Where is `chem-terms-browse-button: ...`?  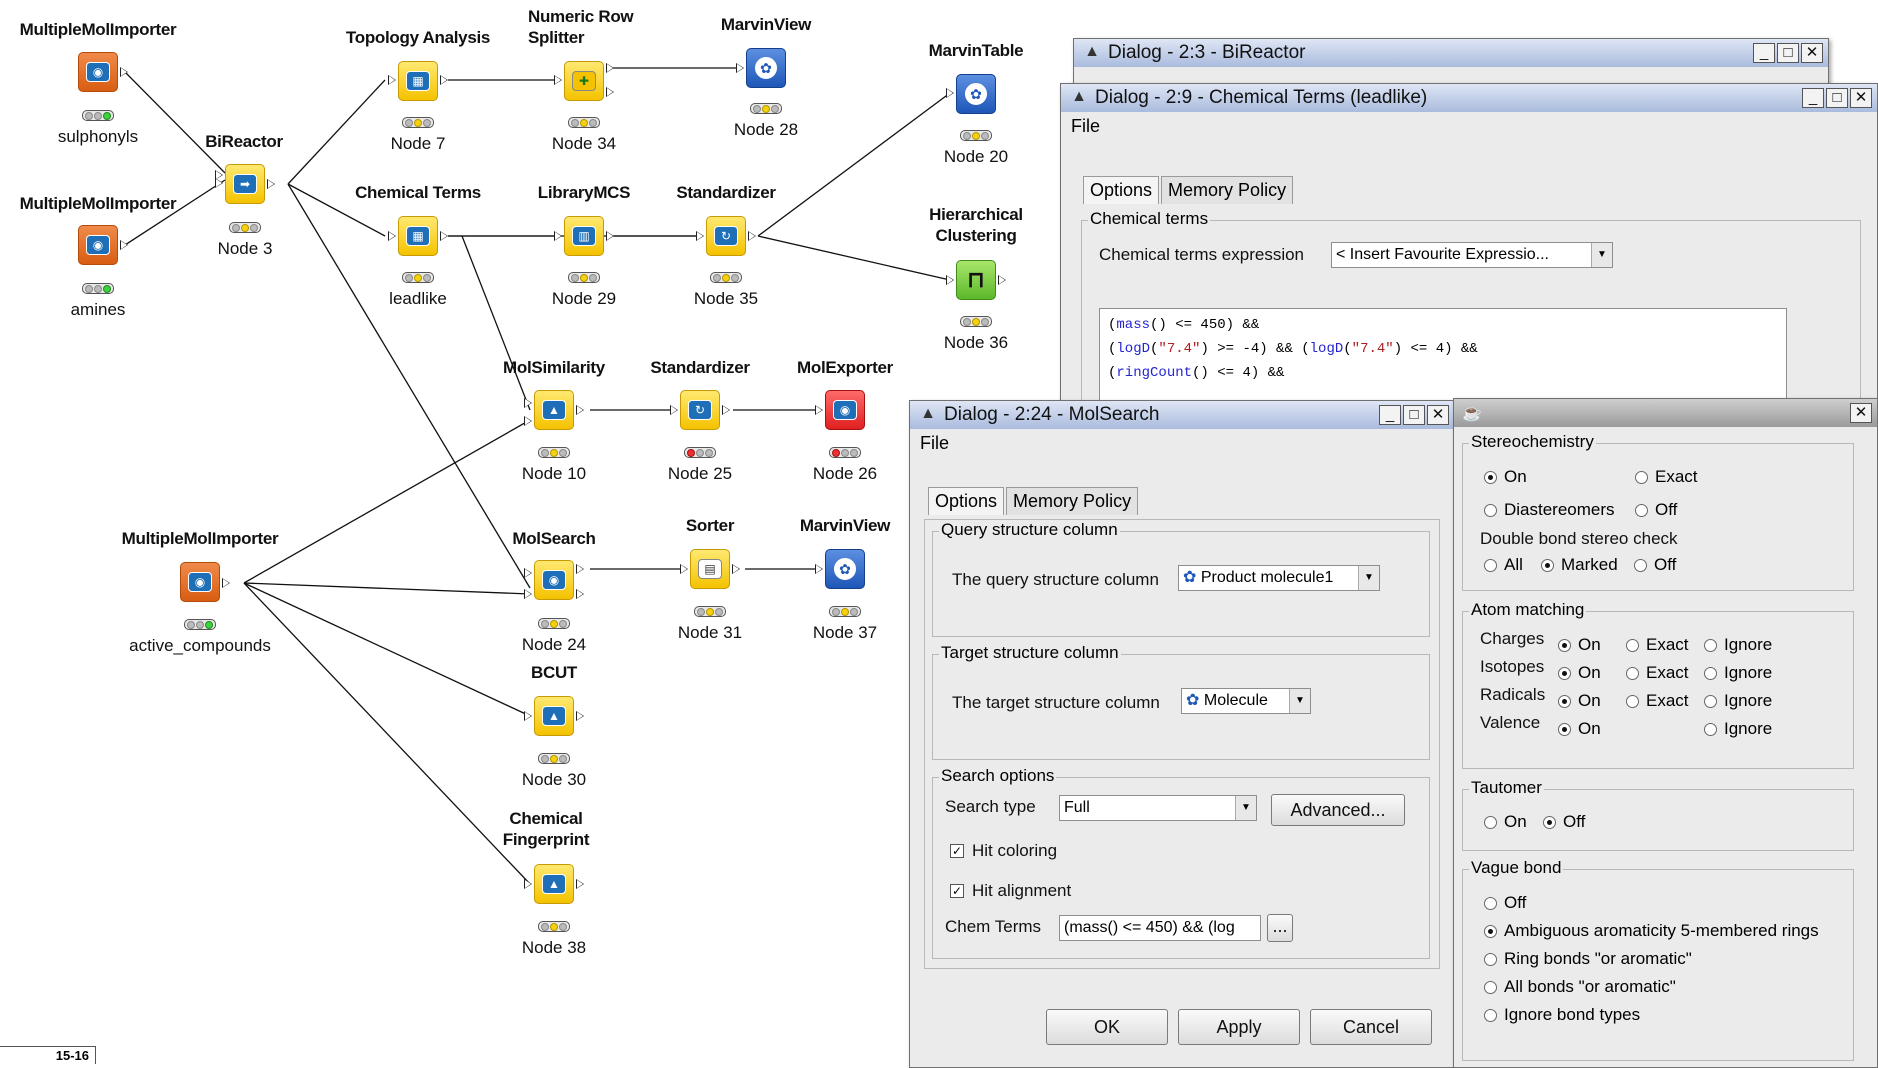
chem-terms-browse-button: ... is located at coordinates (1280, 928).